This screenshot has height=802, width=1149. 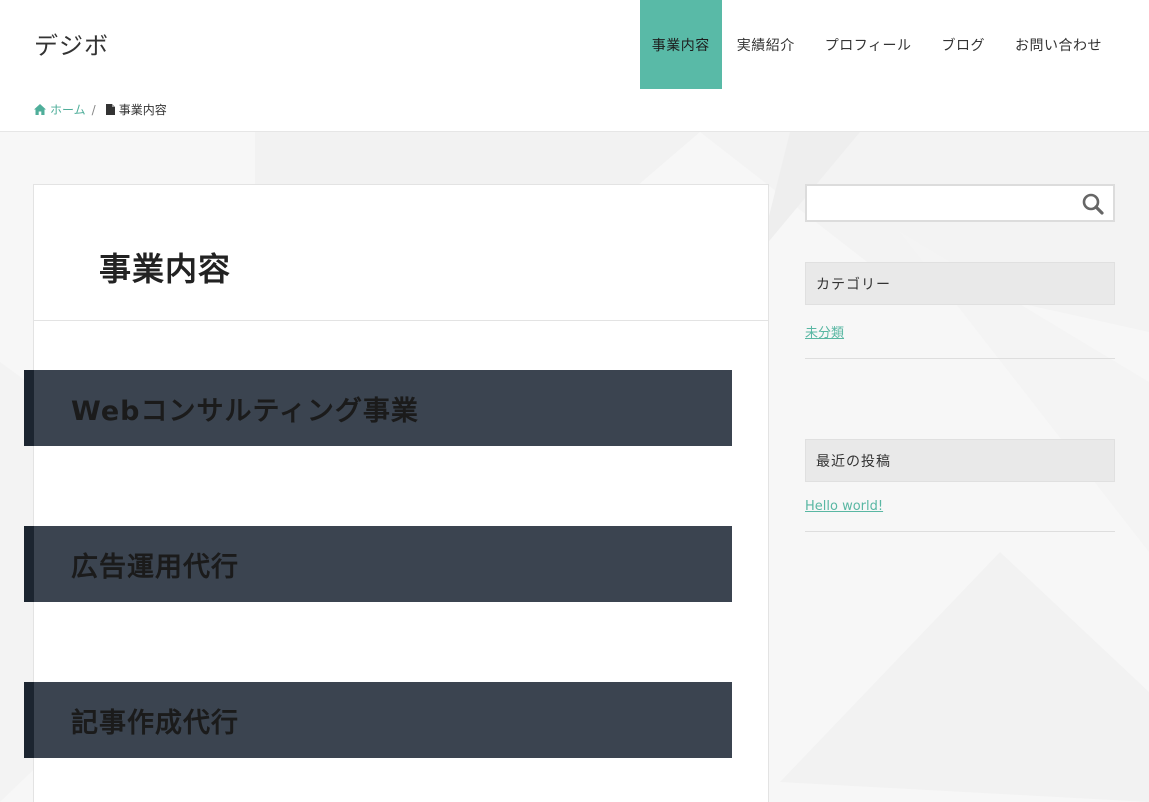 I want to click on recent-posts-divider, so click(x=960, y=531).